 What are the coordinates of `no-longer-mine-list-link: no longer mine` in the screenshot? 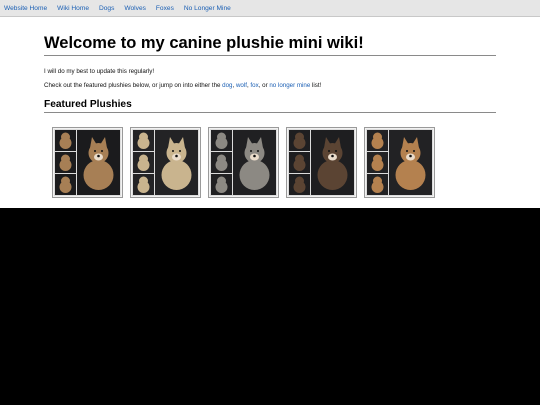 It's located at (289, 85).